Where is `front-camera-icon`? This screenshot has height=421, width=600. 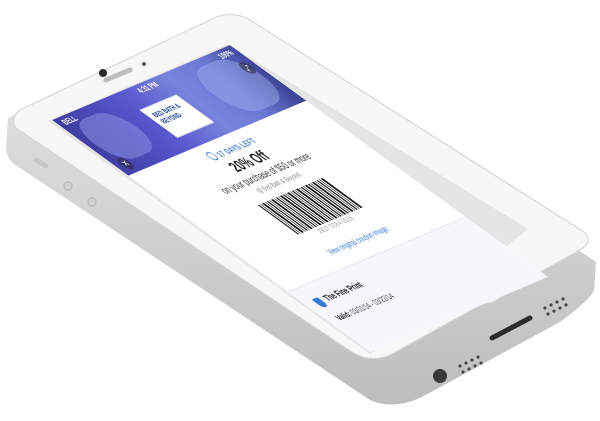
front-camera-icon is located at coordinates (103, 73).